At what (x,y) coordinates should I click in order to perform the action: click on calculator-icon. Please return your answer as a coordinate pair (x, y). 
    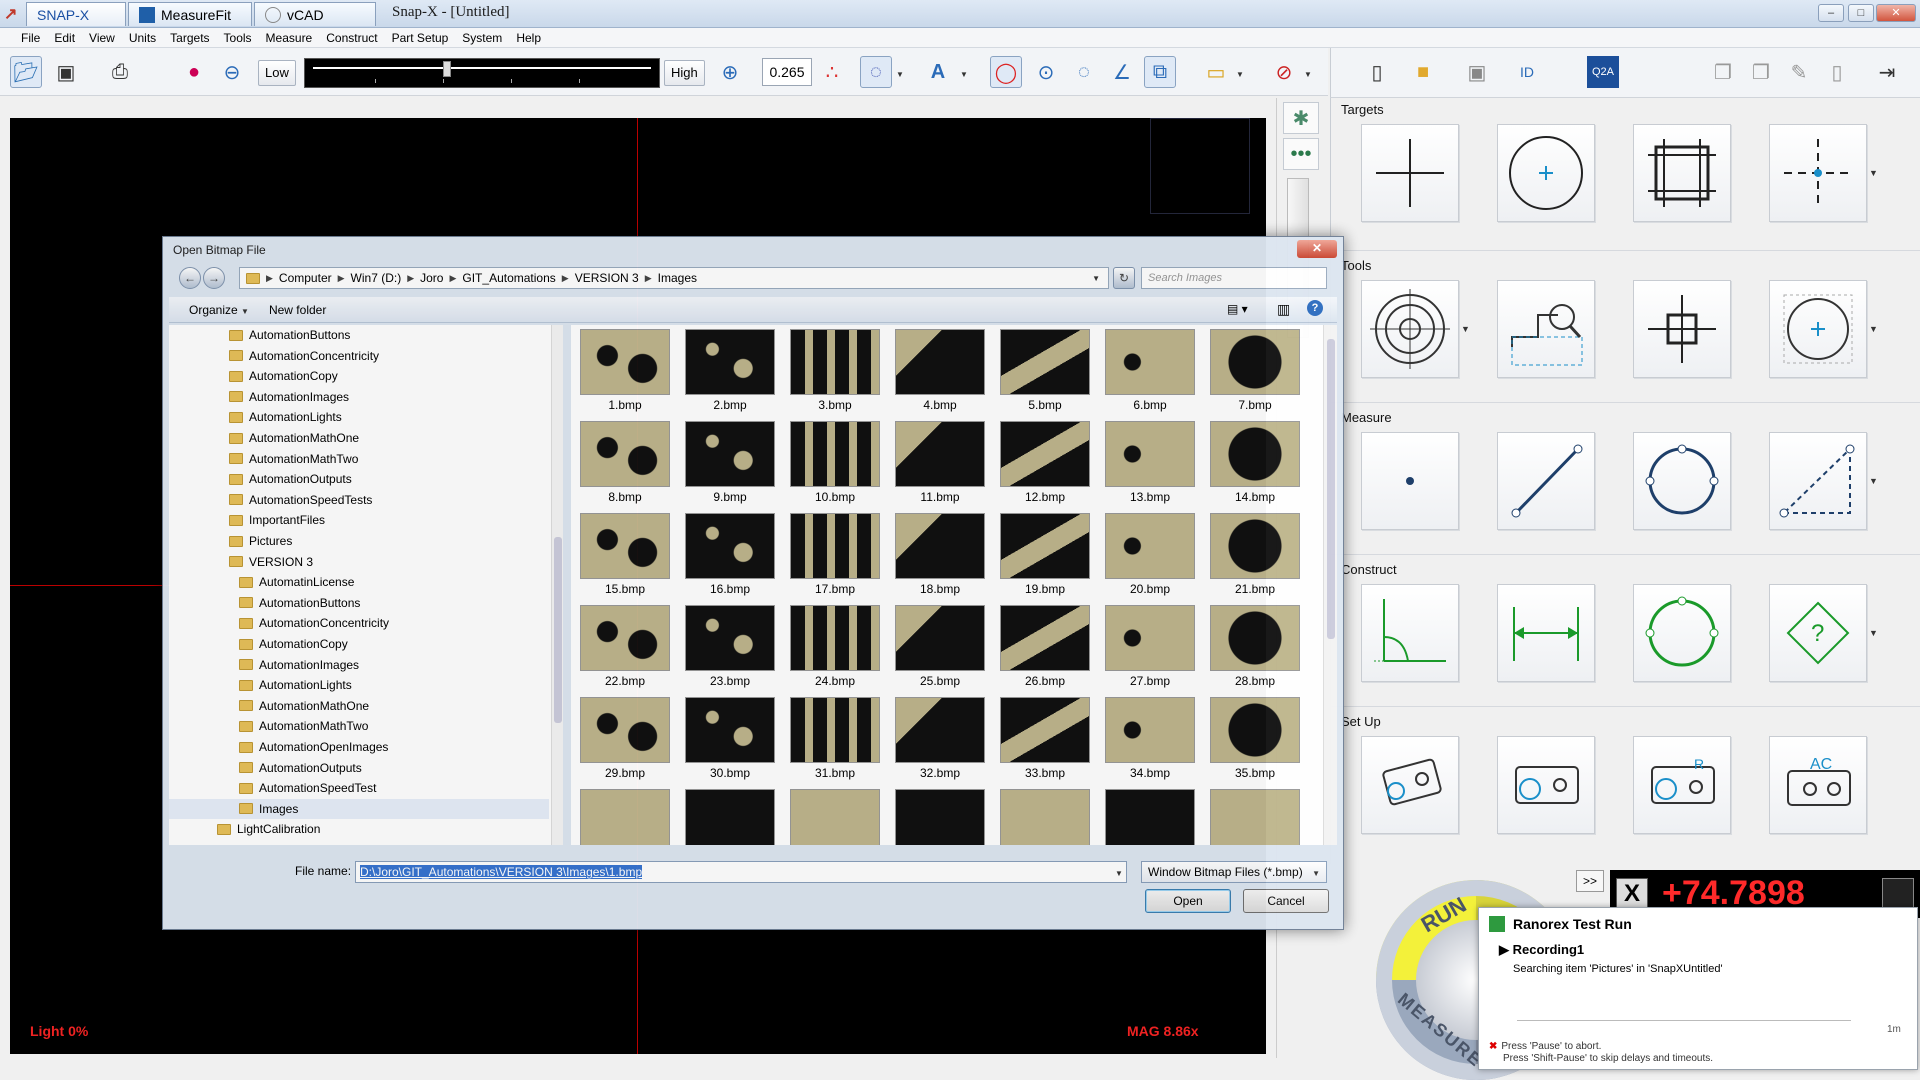
    Looking at the image, I should click on (1898, 894).